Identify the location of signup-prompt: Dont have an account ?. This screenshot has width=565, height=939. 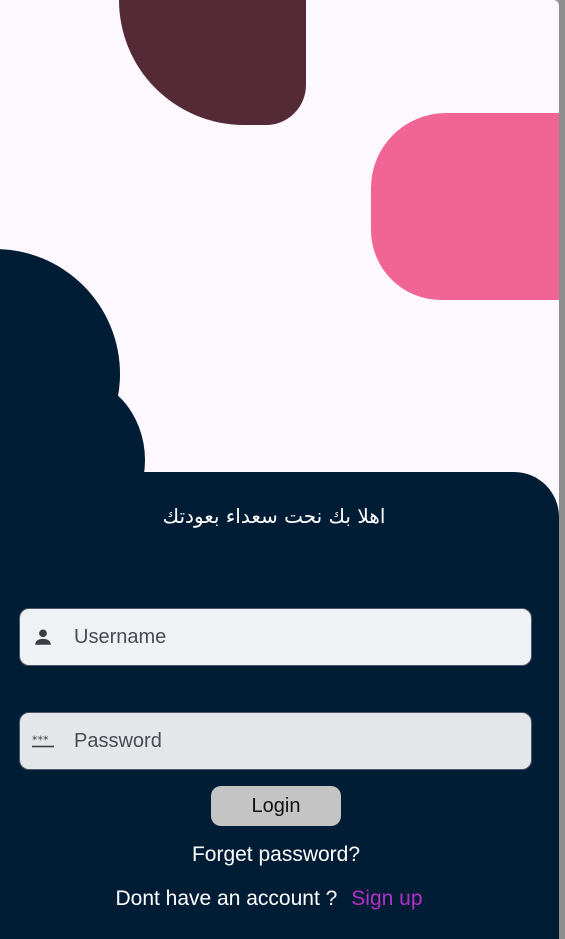
(226, 898).